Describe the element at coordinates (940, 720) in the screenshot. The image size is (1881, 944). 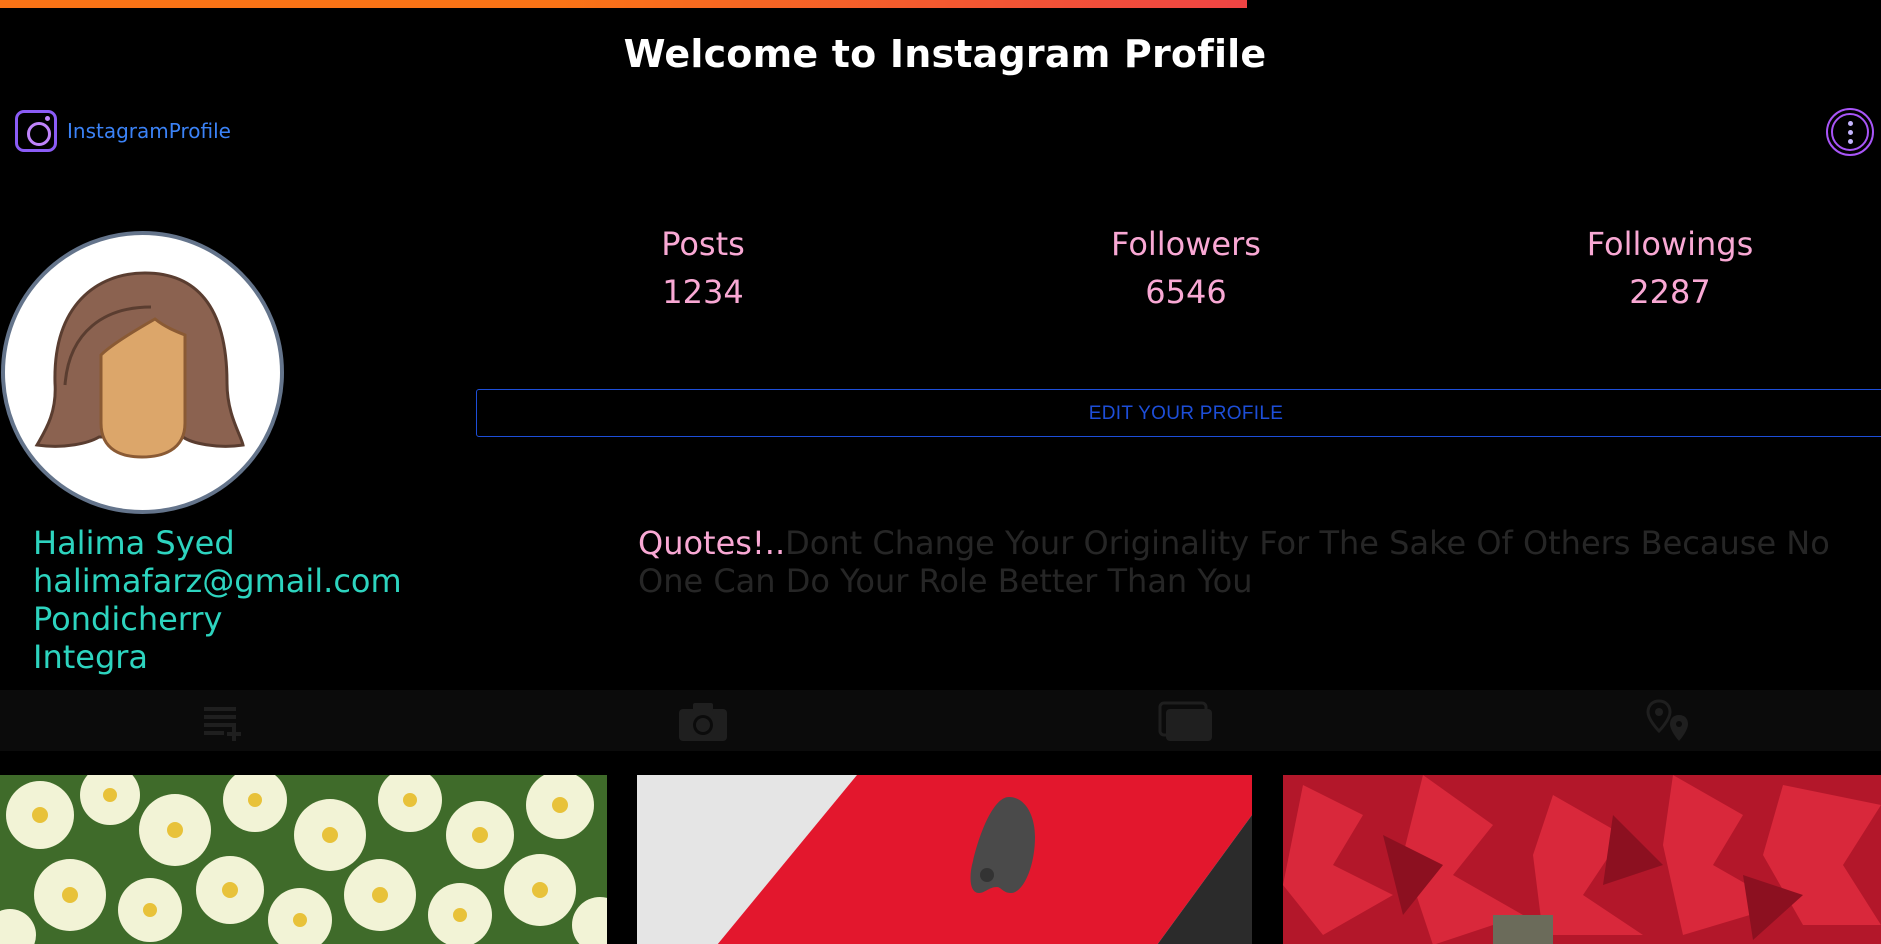
I see `profile-tab-bar` at that location.